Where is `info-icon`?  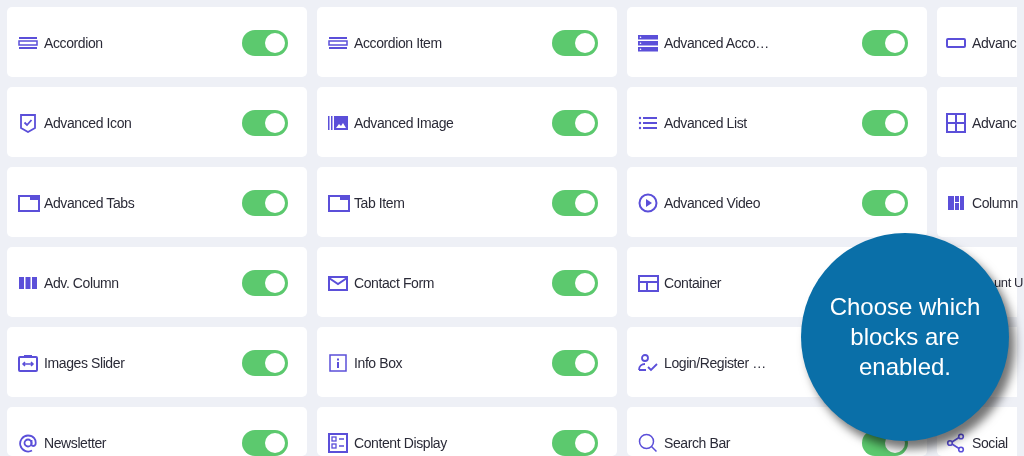 info-icon is located at coordinates (339, 363).